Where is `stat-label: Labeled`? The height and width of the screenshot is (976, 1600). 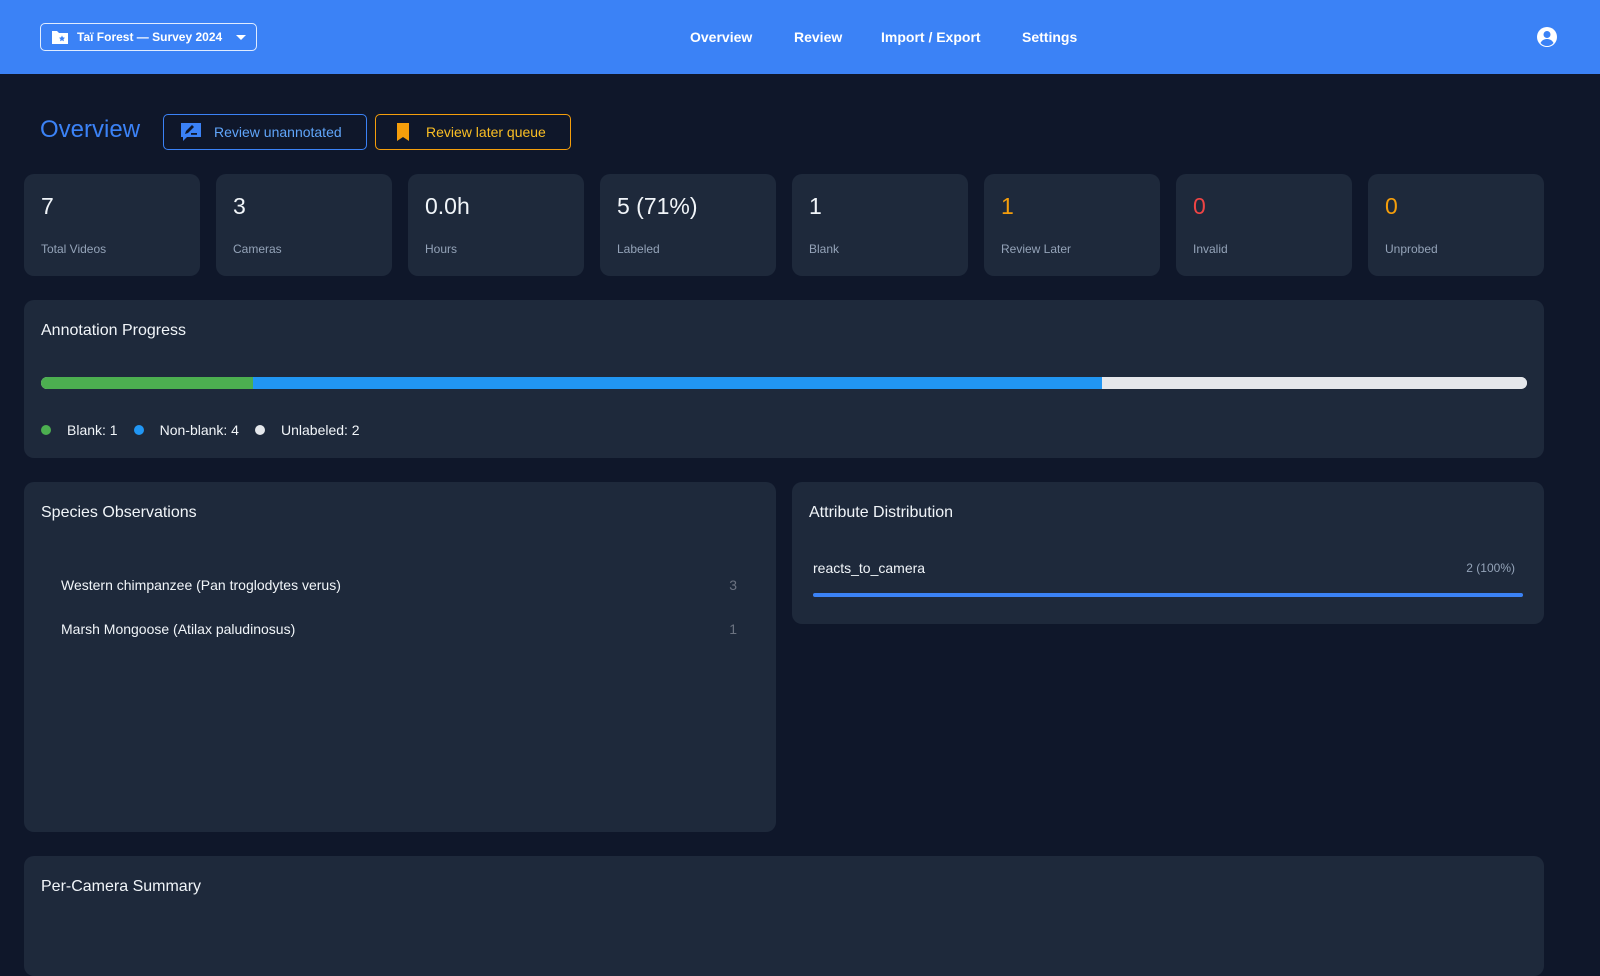
stat-label: Labeled is located at coordinates (638, 249).